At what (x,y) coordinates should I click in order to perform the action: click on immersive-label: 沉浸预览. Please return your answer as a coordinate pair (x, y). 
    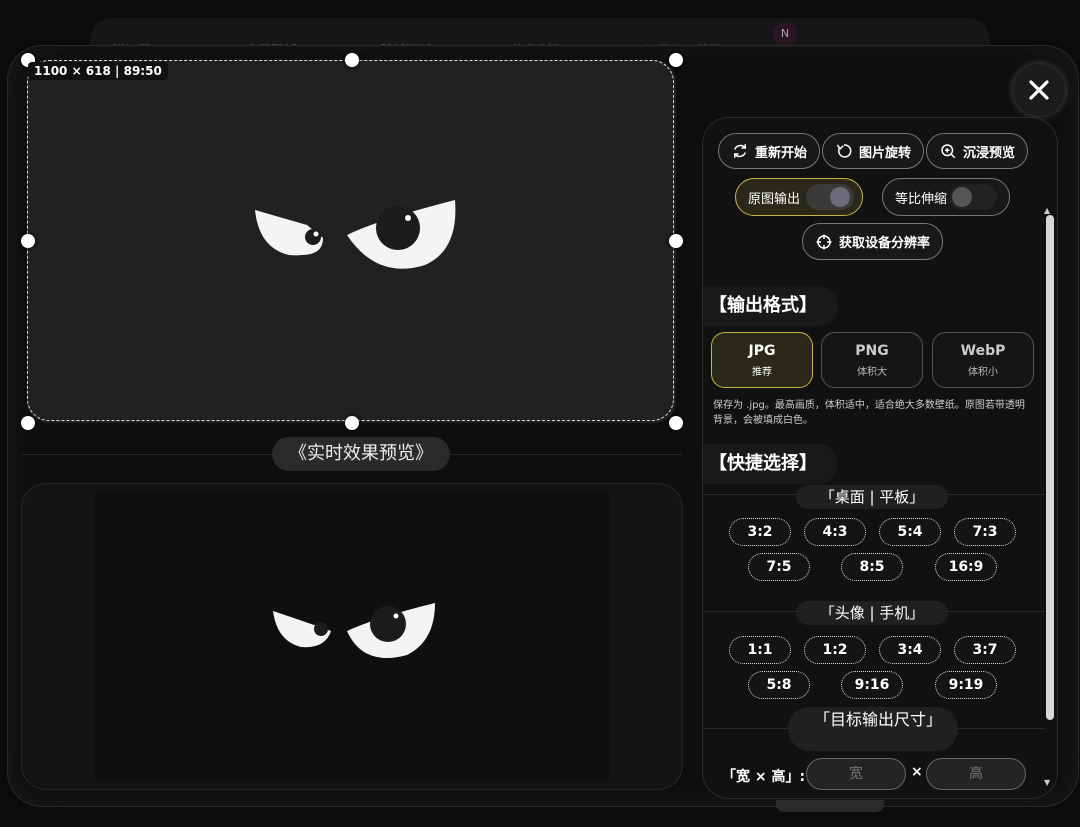
    Looking at the image, I should click on (988, 153).